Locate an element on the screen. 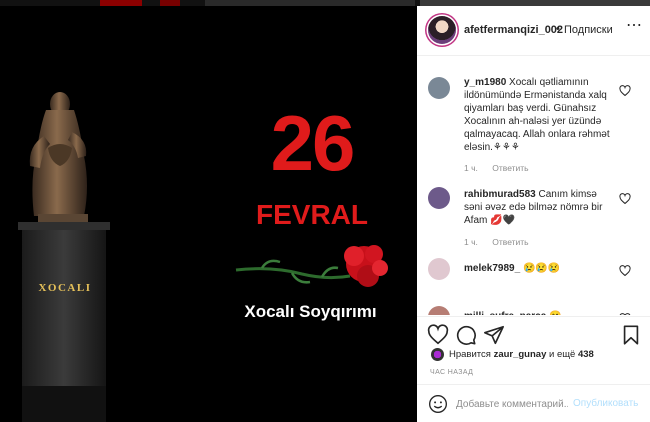 The width and height of the screenshot is (650, 422). likes-summary: Нравится zaur_gunay и ещё 438 is located at coordinates (533, 355).